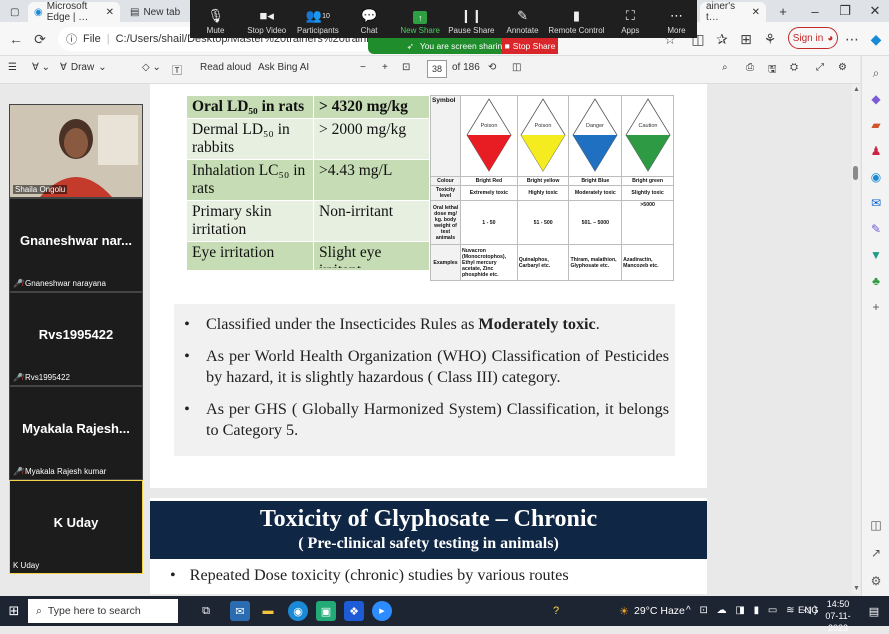 The image size is (889, 634). I want to click on document-scrollbar: ▲ ▼, so click(856, 339).